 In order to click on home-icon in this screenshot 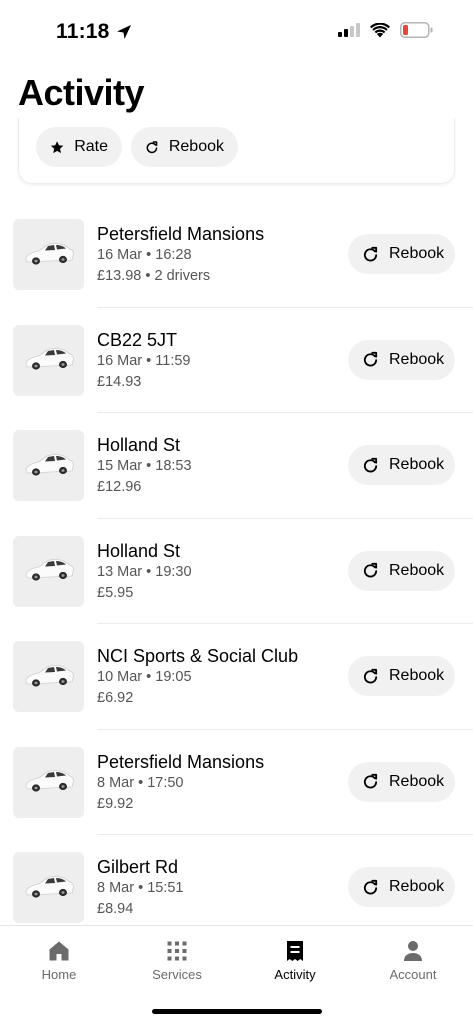, I will do `click(59, 951)`.